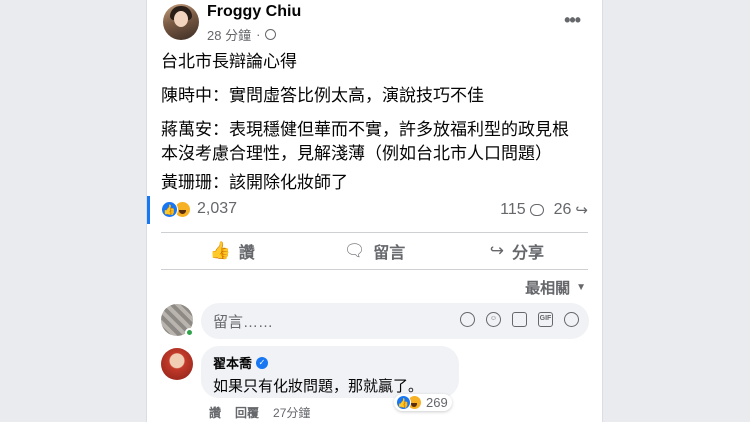  What do you see at coordinates (177, 364) in the screenshot?
I see `commenter-avatar` at bounding box center [177, 364].